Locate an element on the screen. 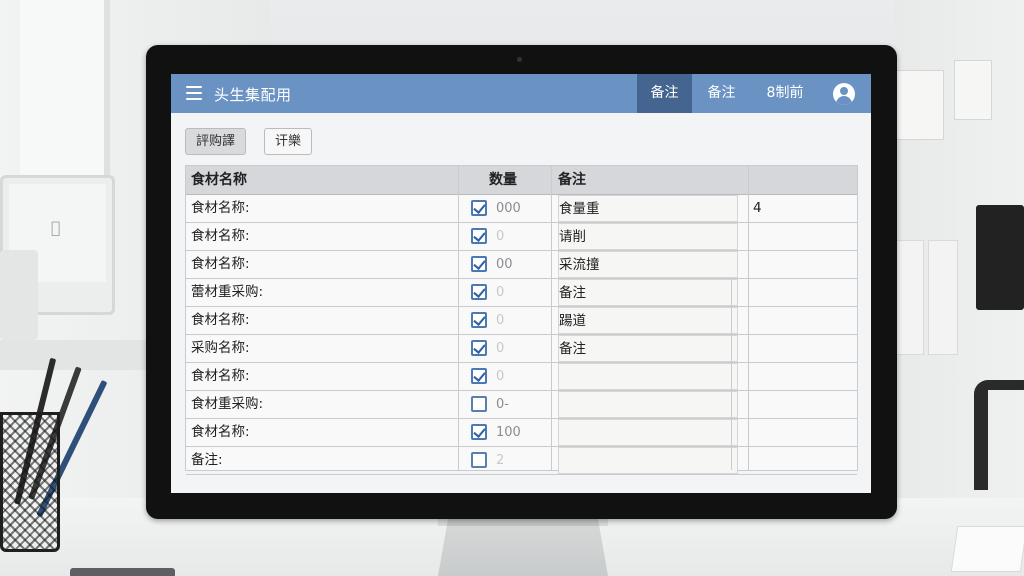 The width and height of the screenshot is (1024, 576). nav-tab-2: 备注 is located at coordinates (721, 93).